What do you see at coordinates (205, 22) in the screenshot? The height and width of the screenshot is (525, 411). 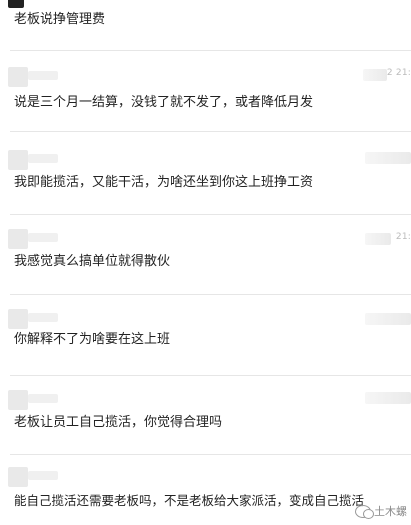 I see `comment-item: 老板说挣管理费` at bounding box center [205, 22].